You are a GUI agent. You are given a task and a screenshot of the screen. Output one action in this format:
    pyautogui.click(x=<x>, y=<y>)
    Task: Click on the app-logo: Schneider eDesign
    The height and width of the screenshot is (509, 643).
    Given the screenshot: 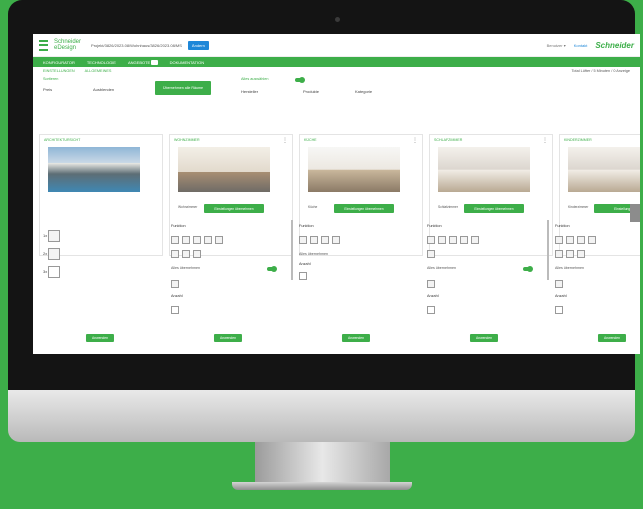 What is the action you would take?
    pyautogui.click(x=68, y=45)
    